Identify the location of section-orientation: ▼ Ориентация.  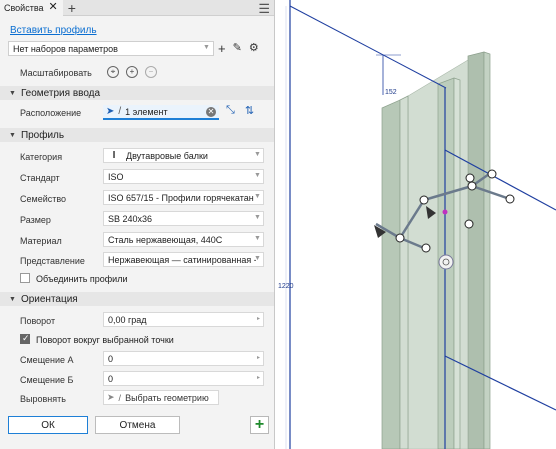
(137, 299).